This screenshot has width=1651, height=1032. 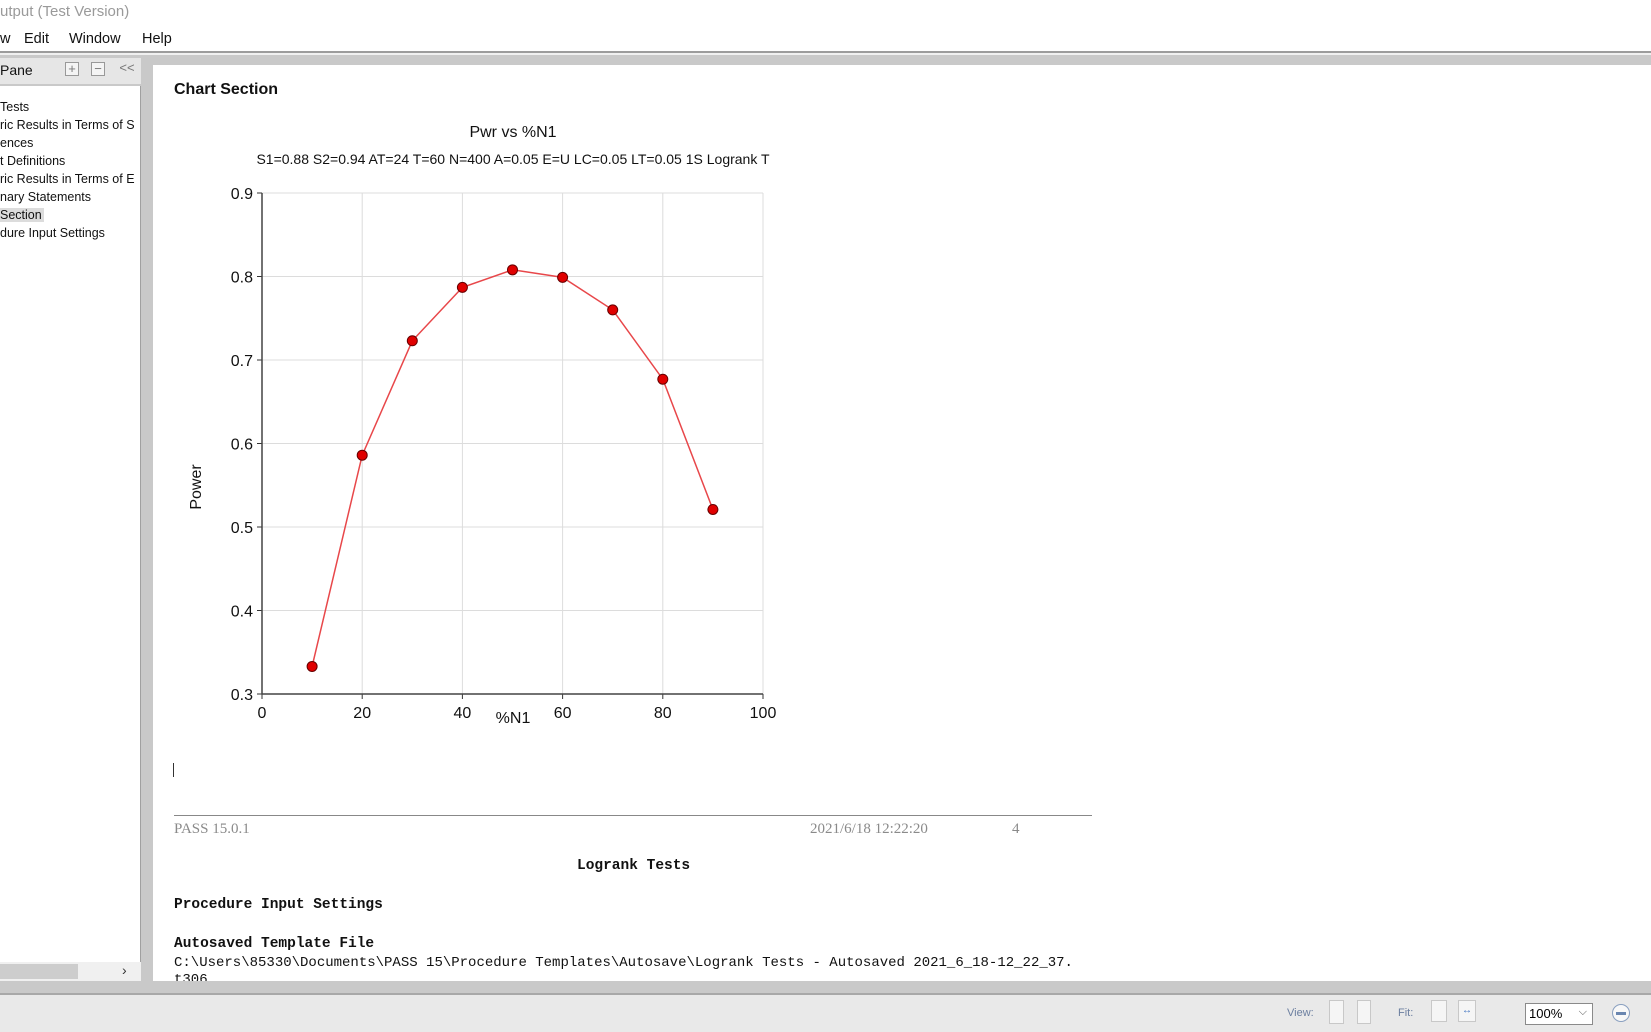 What do you see at coordinates (5, 39) in the screenshot?
I see `menu-view: w` at bounding box center [5, 39].